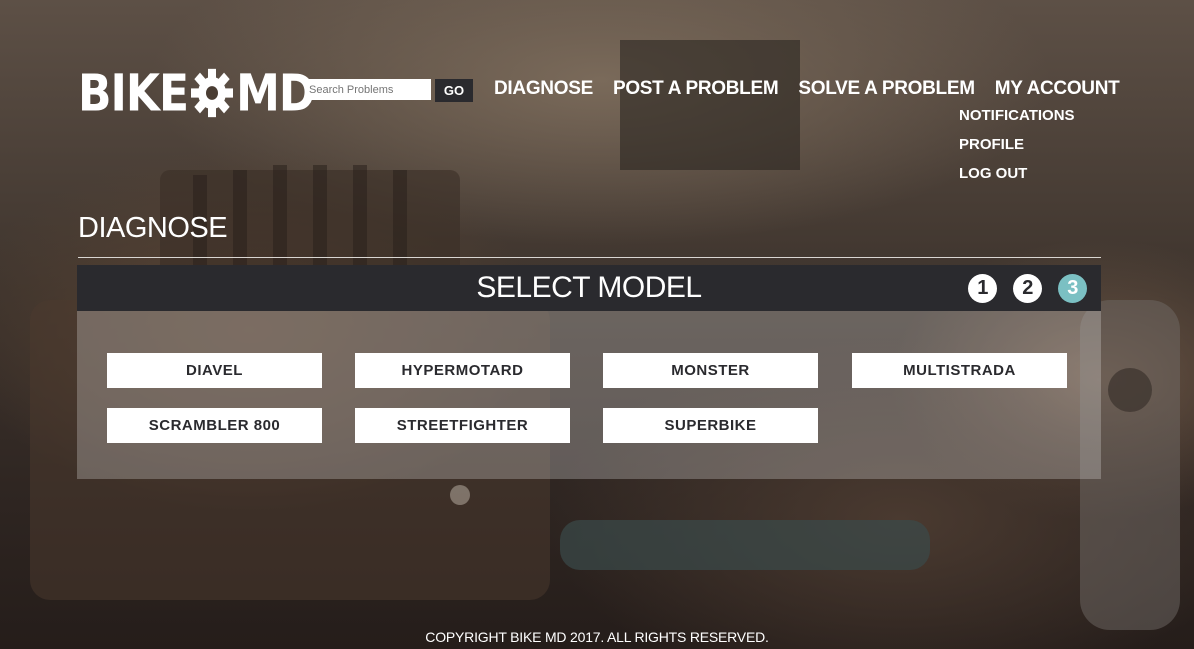 The height and width of the screenshot is (649, 1194). I want to click on title-divider, so click(589, 257).